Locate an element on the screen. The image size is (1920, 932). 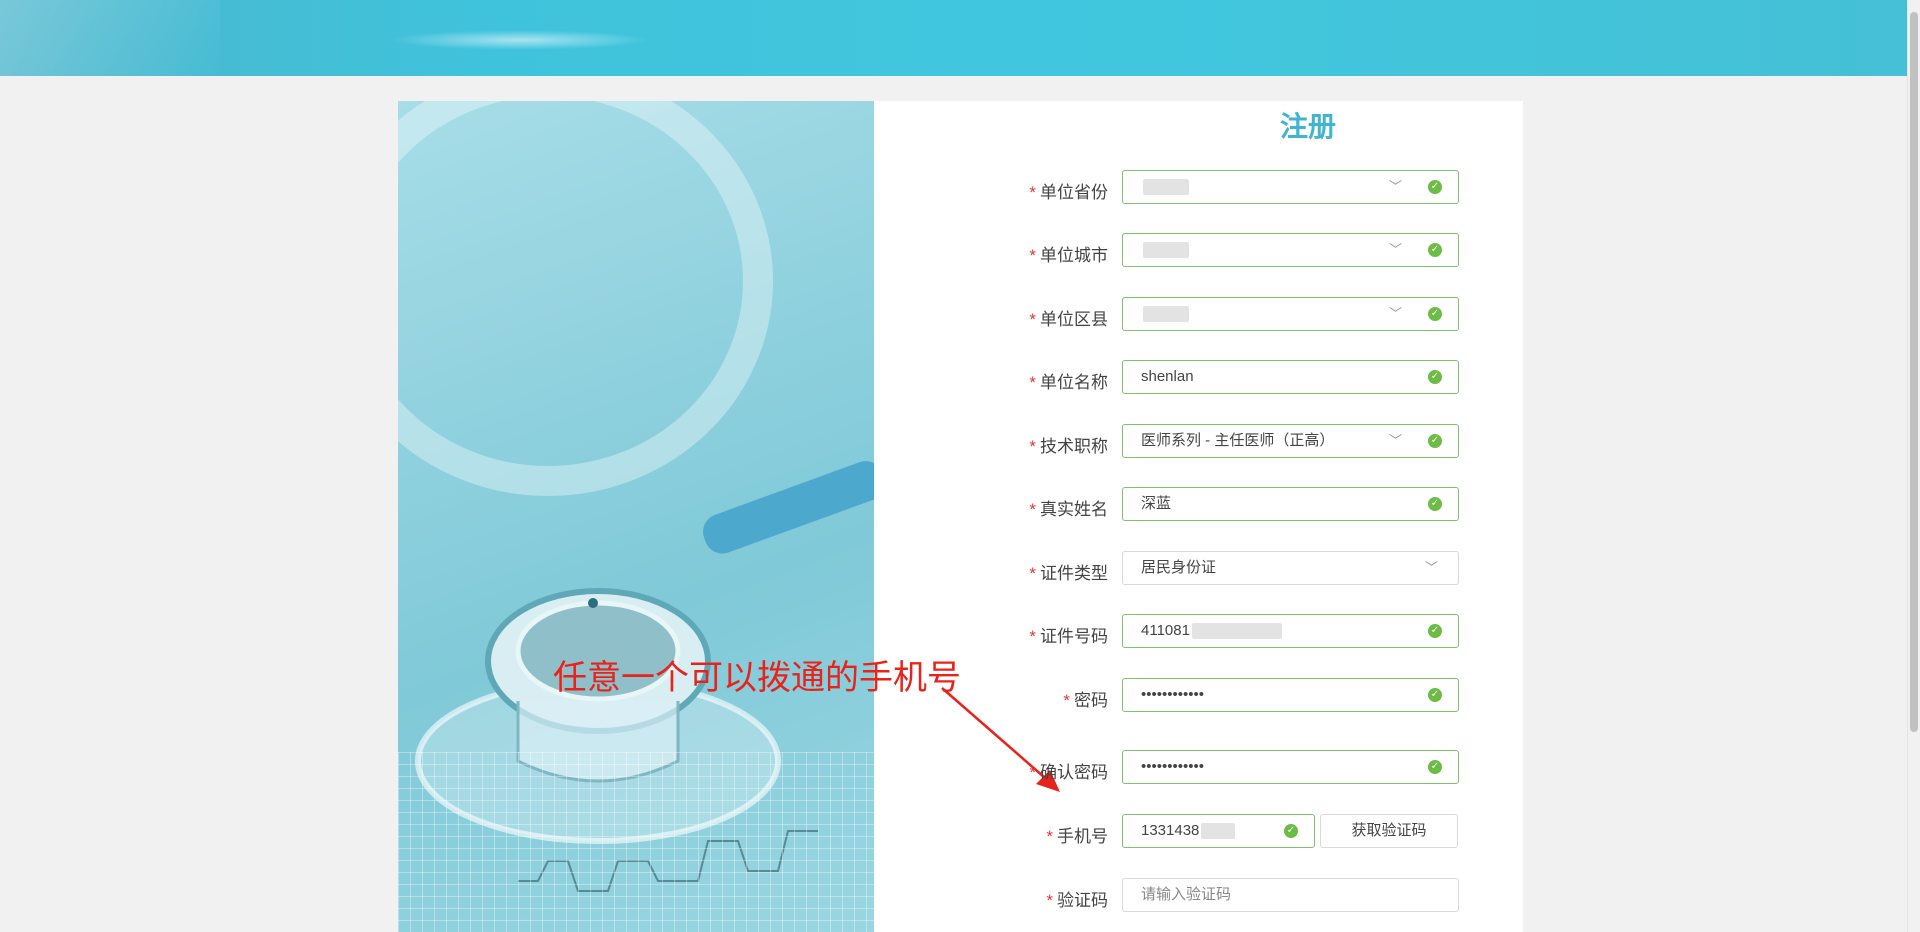
field-label: * 真实姓名 is located at coordinates (1053, 507).